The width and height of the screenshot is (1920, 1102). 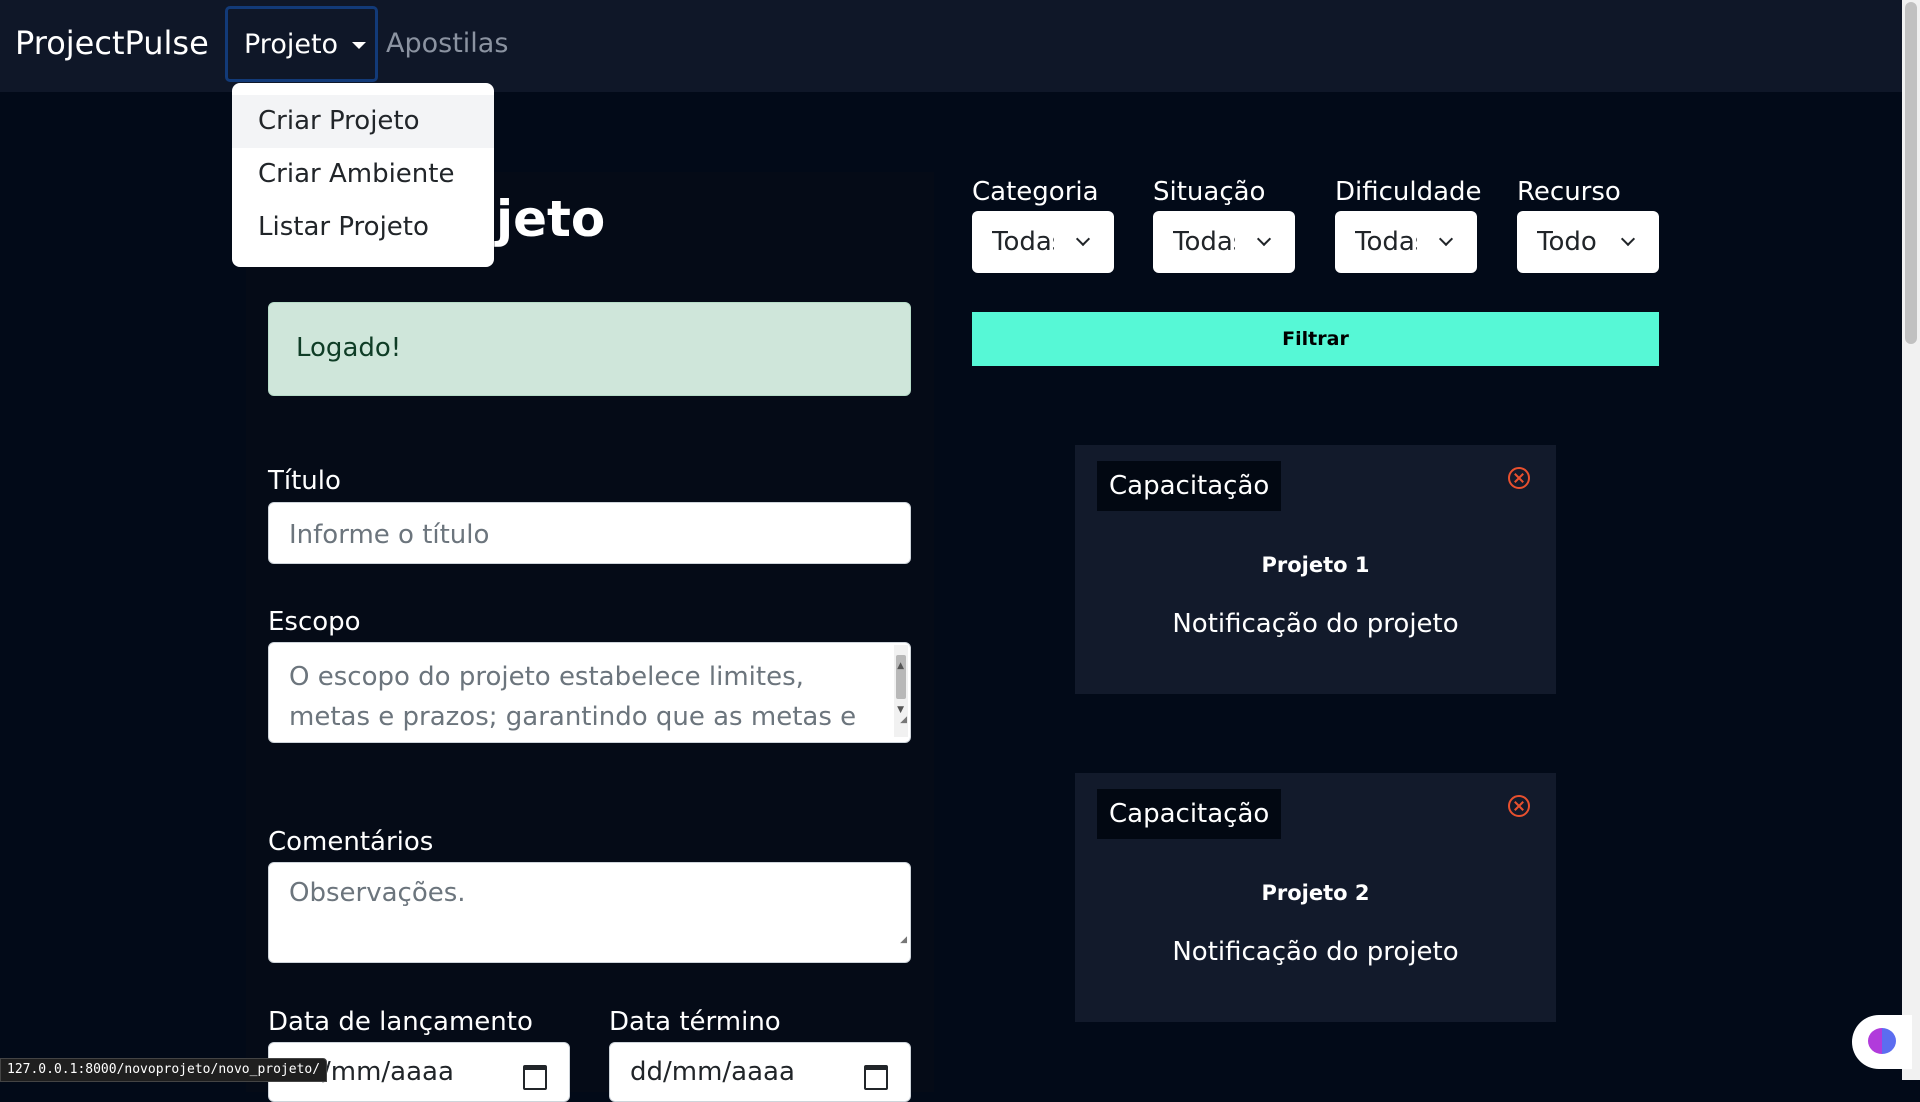 I want to click on nav-projeto-dropdown-toggle: Projeto, so click(x=301, y=44).